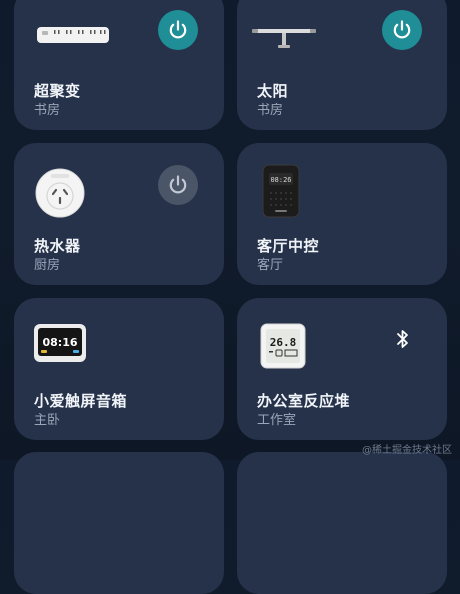 This screenshot has height=594, width=460. I want to click on smart-plug-icon, so click(60, 193).